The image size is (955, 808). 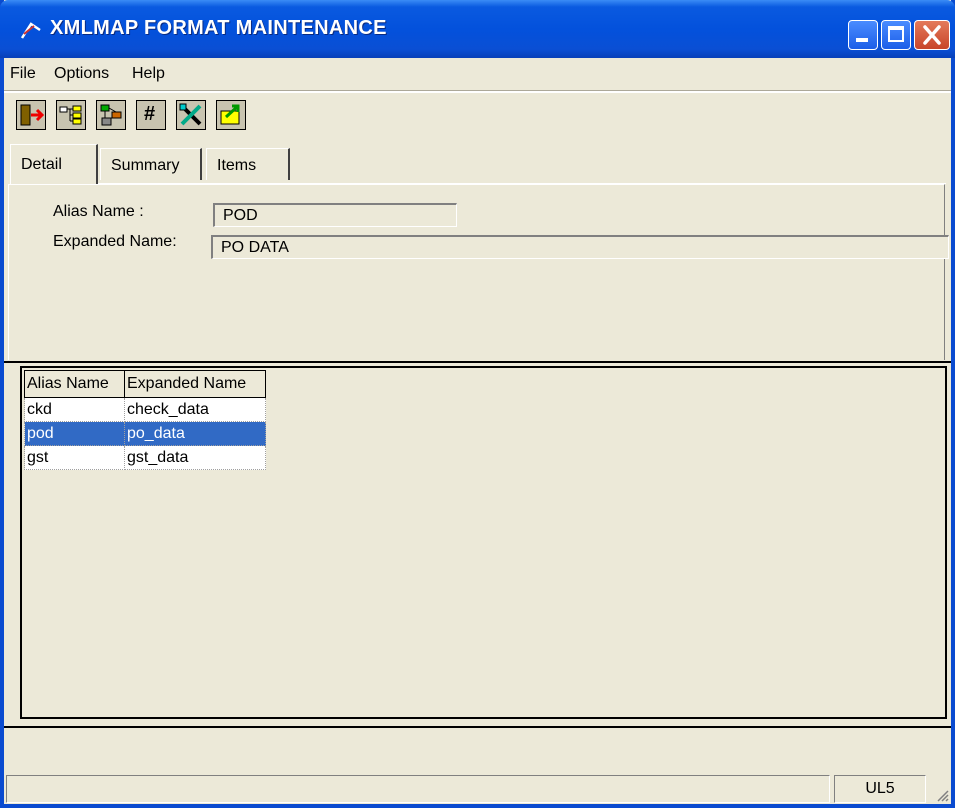 I want to click on minimize-button, so click(x=863, y=35).